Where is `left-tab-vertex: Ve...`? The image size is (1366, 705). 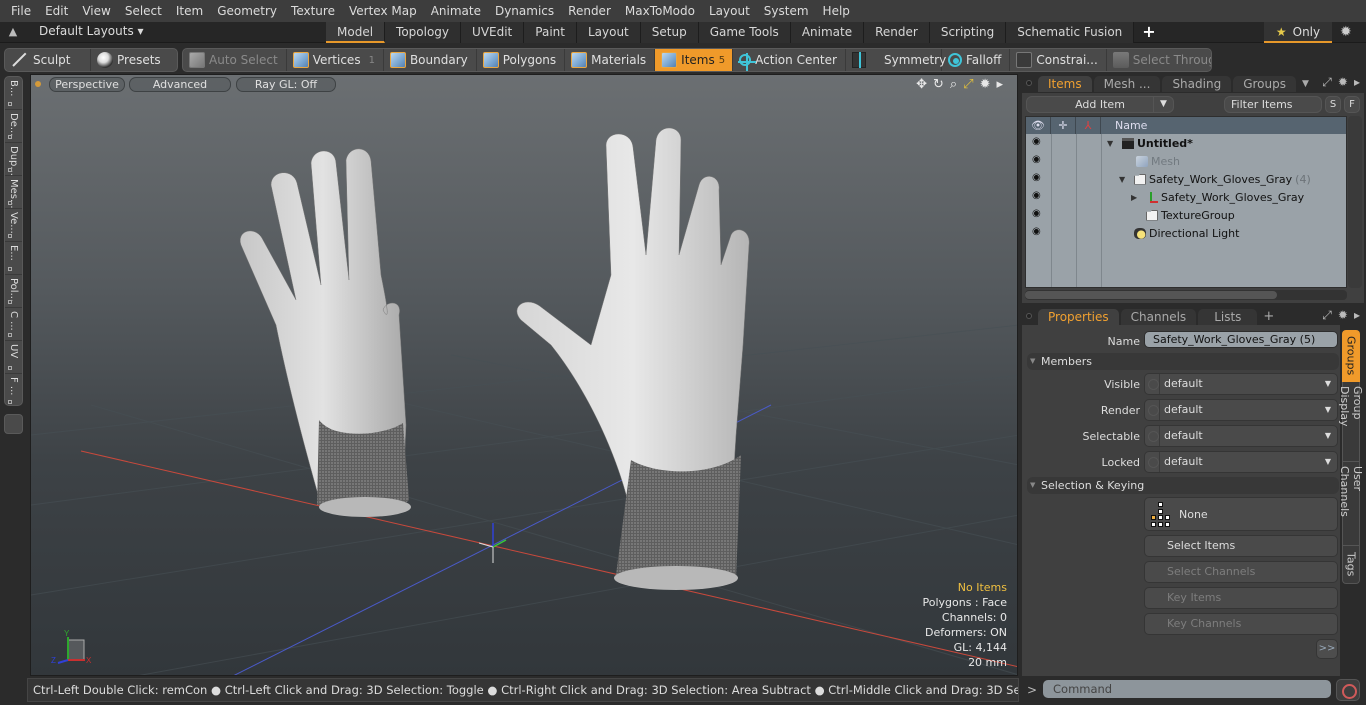
left-tab-vertex: Ve... is located at coordinates (13, 225).